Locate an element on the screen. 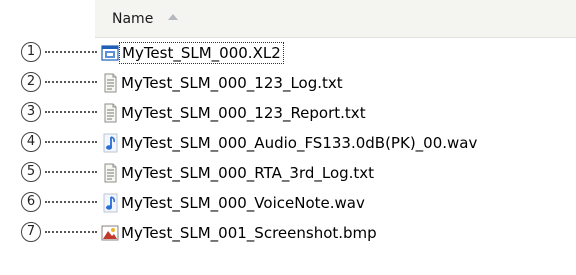 The height and width of the screenshot is (275, 576). file-row: 3 MyTest_SLM_000_123_Report.txt is located at coordinates (288, 114).